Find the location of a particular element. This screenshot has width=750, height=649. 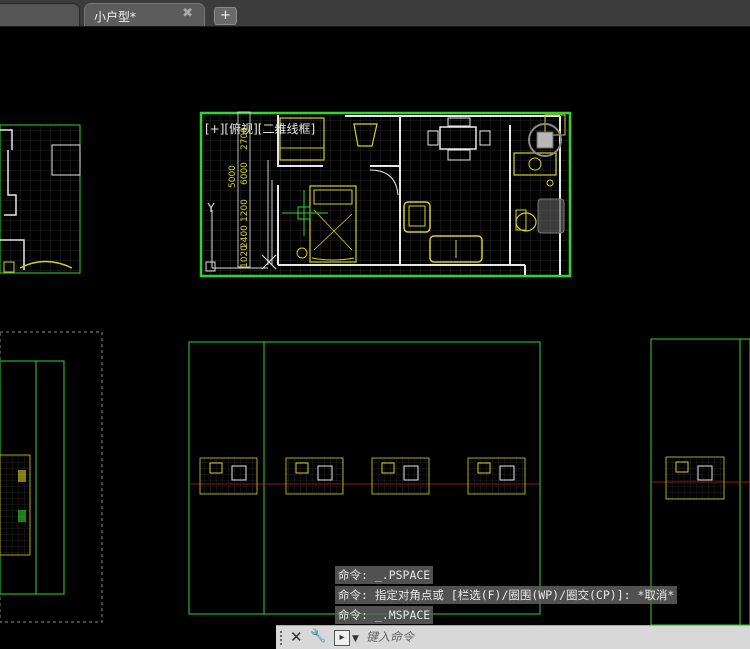

dim-1020: 1020 is located at coordinates (245, 256).